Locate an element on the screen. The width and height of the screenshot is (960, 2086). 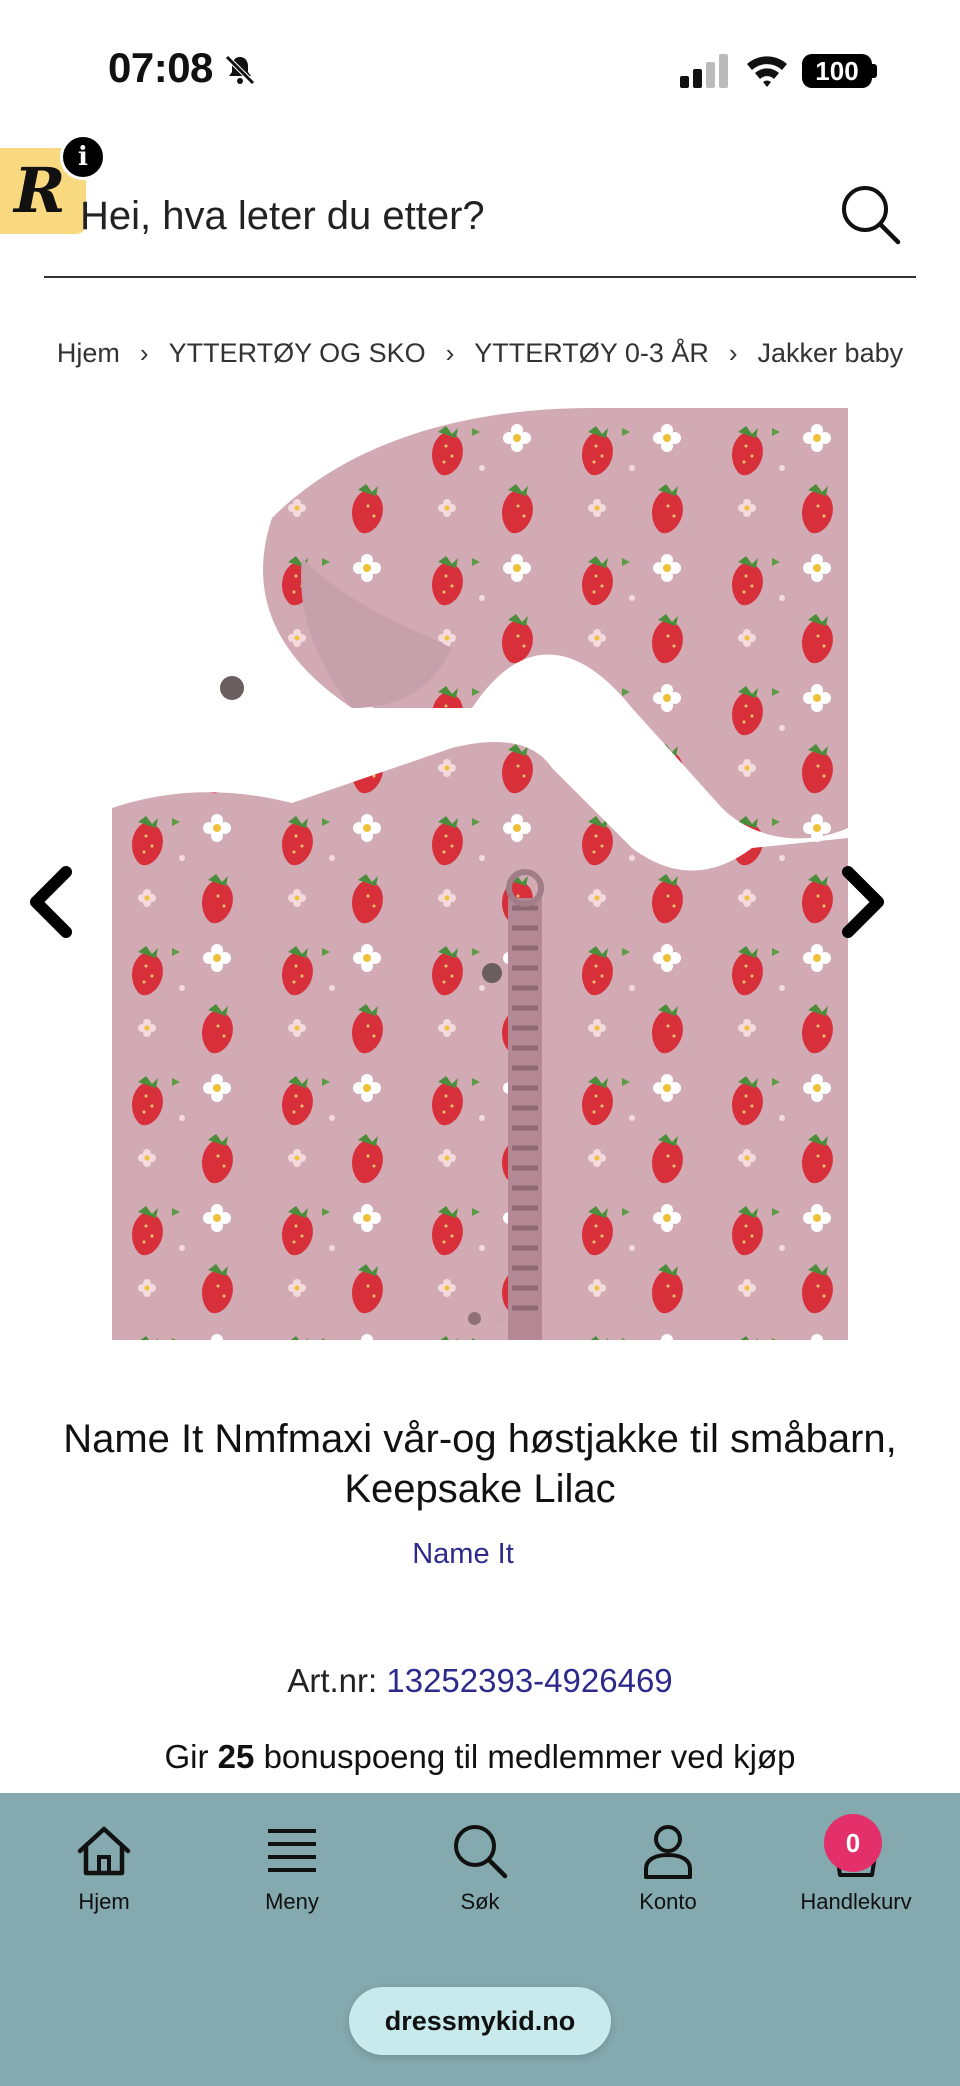
nav-menu: Meny is located at coordinates (292, 1868).